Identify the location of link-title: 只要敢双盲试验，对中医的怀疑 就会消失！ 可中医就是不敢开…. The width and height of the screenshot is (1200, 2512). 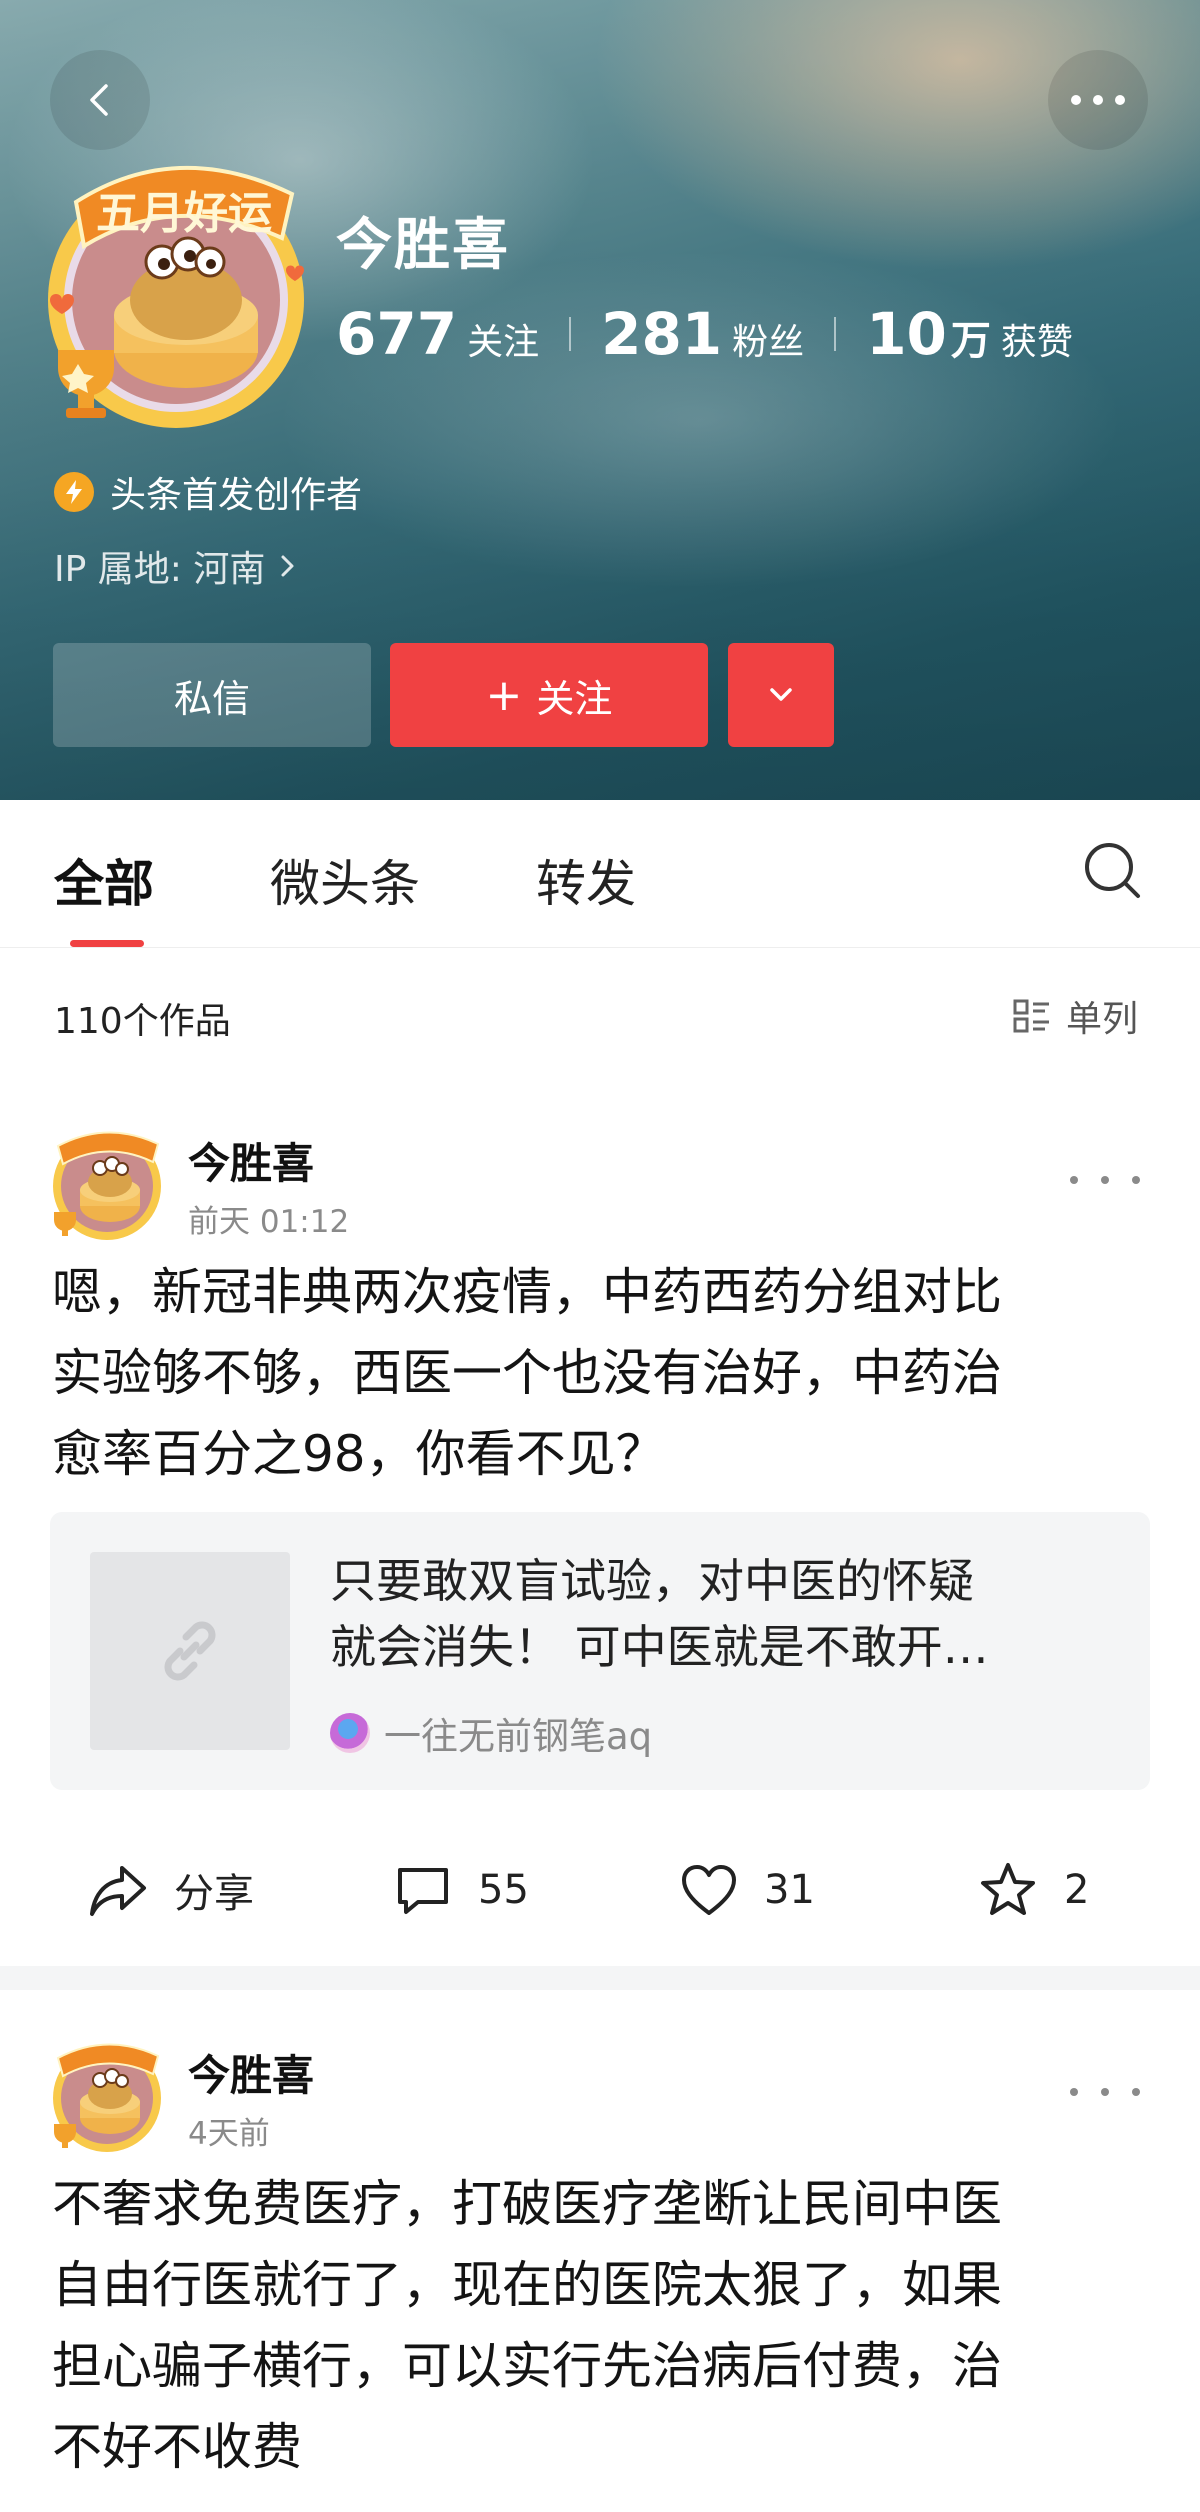
(725, 1614).